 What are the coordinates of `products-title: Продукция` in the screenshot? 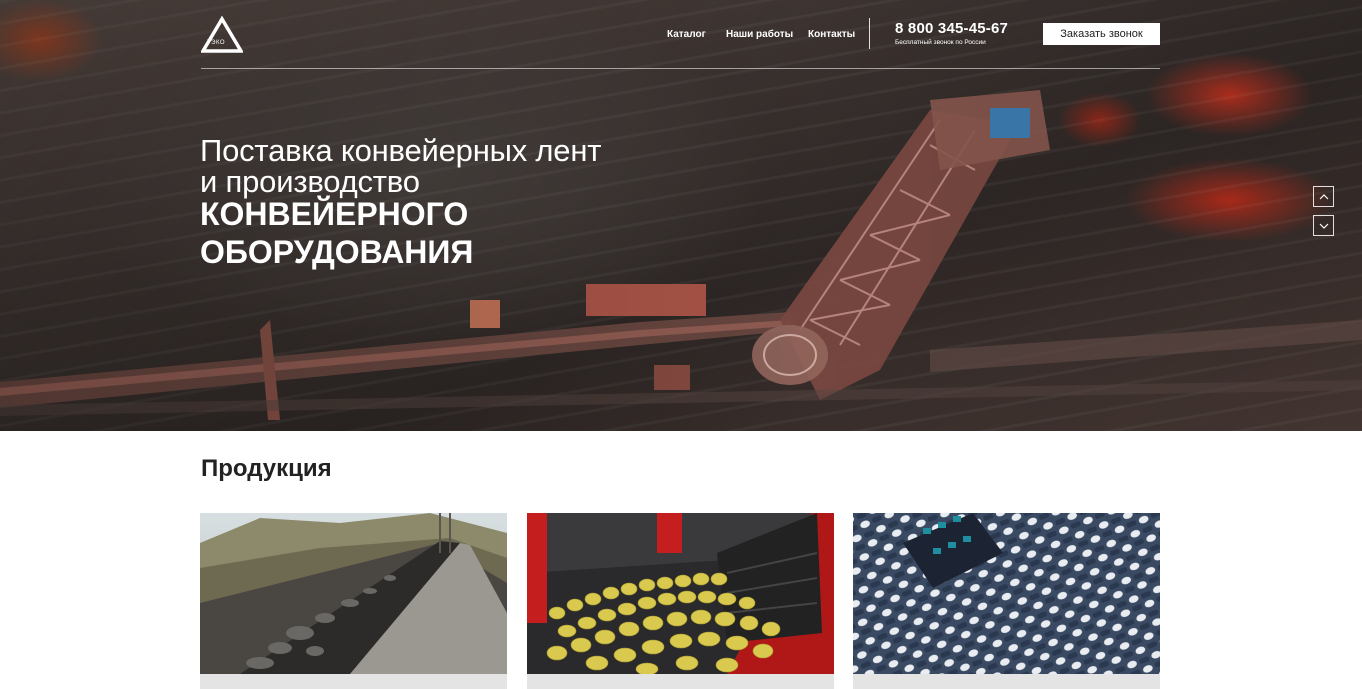 It's located at (266, 468).